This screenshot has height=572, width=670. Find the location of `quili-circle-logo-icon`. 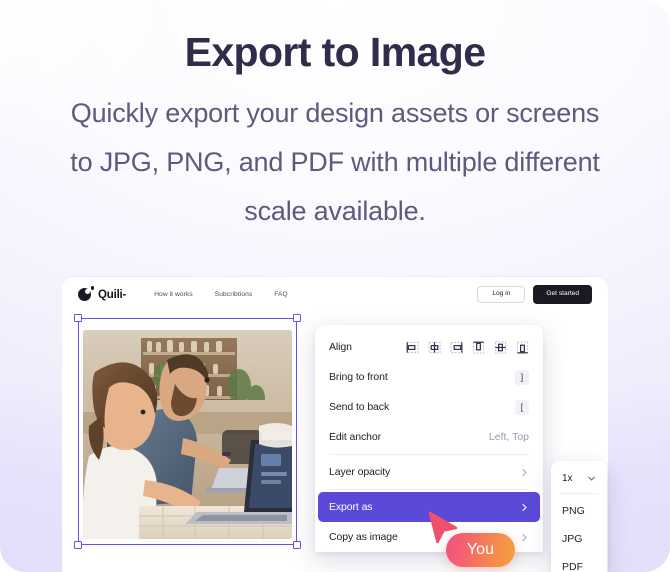

quili-circle-logo-icon is located at coordinates (86, 294).